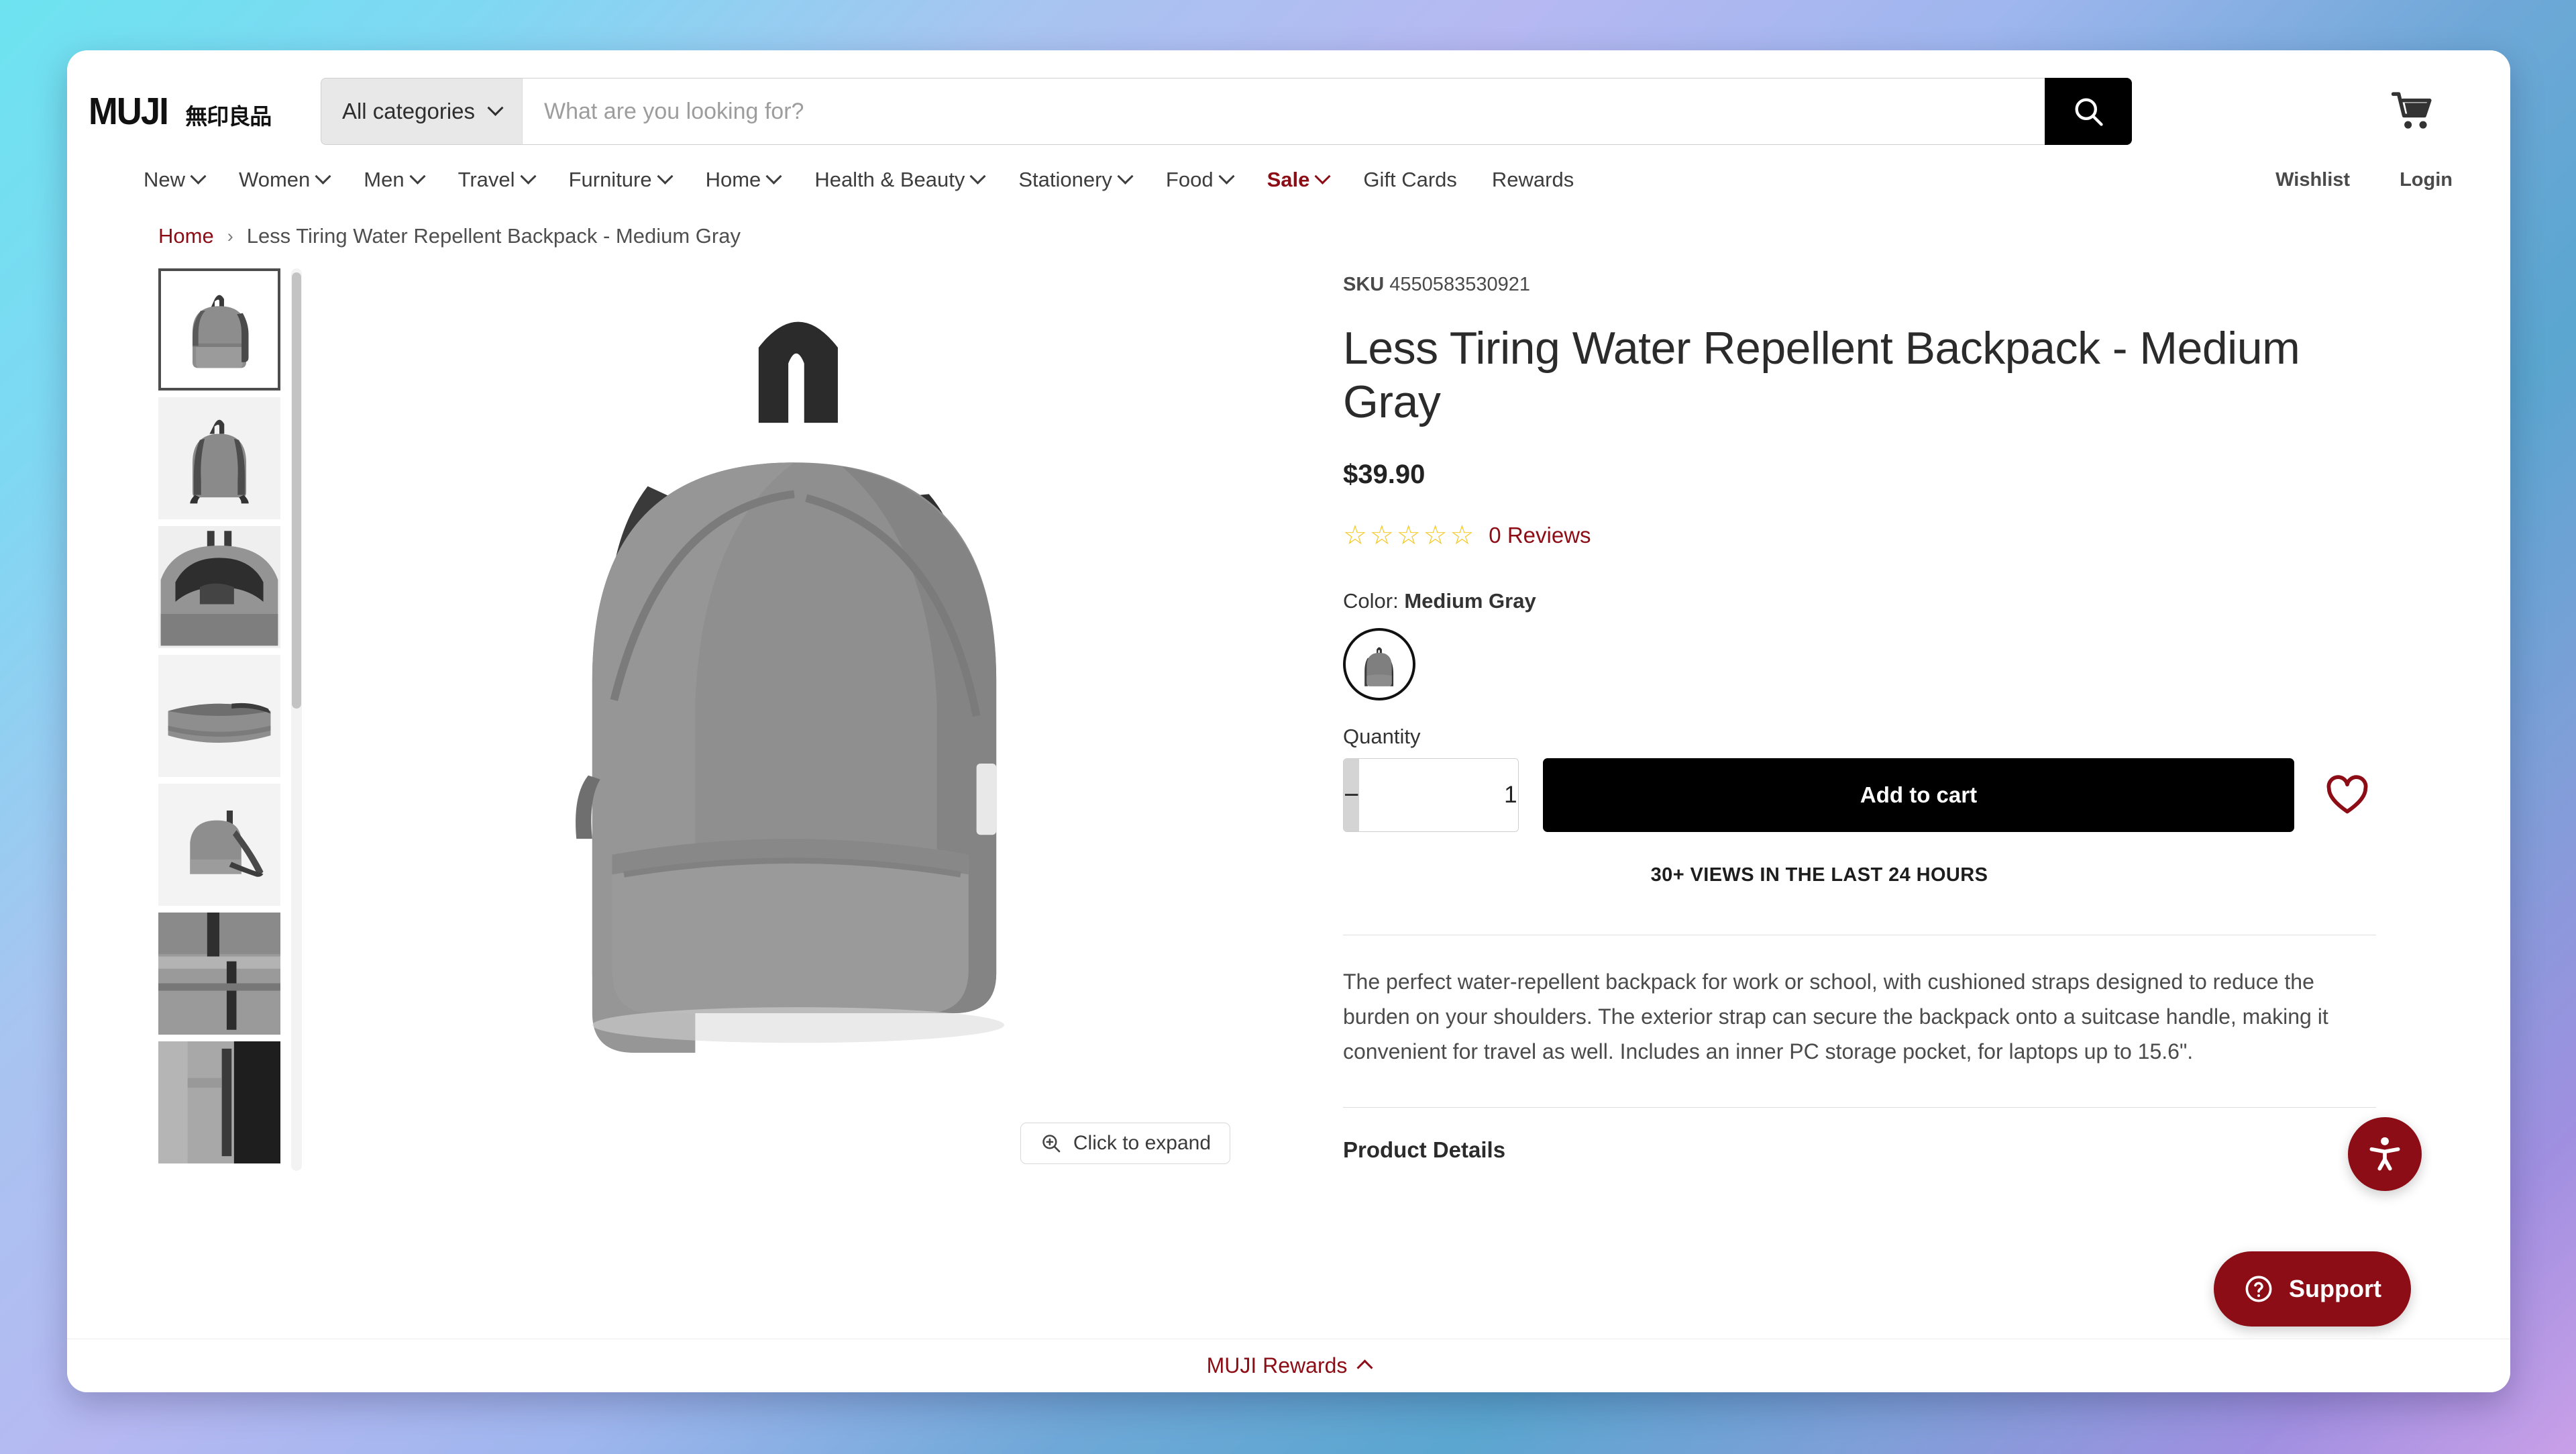  I want to click on muji-rewards-bar: MUJI Rewards, so click(1288, 1365).